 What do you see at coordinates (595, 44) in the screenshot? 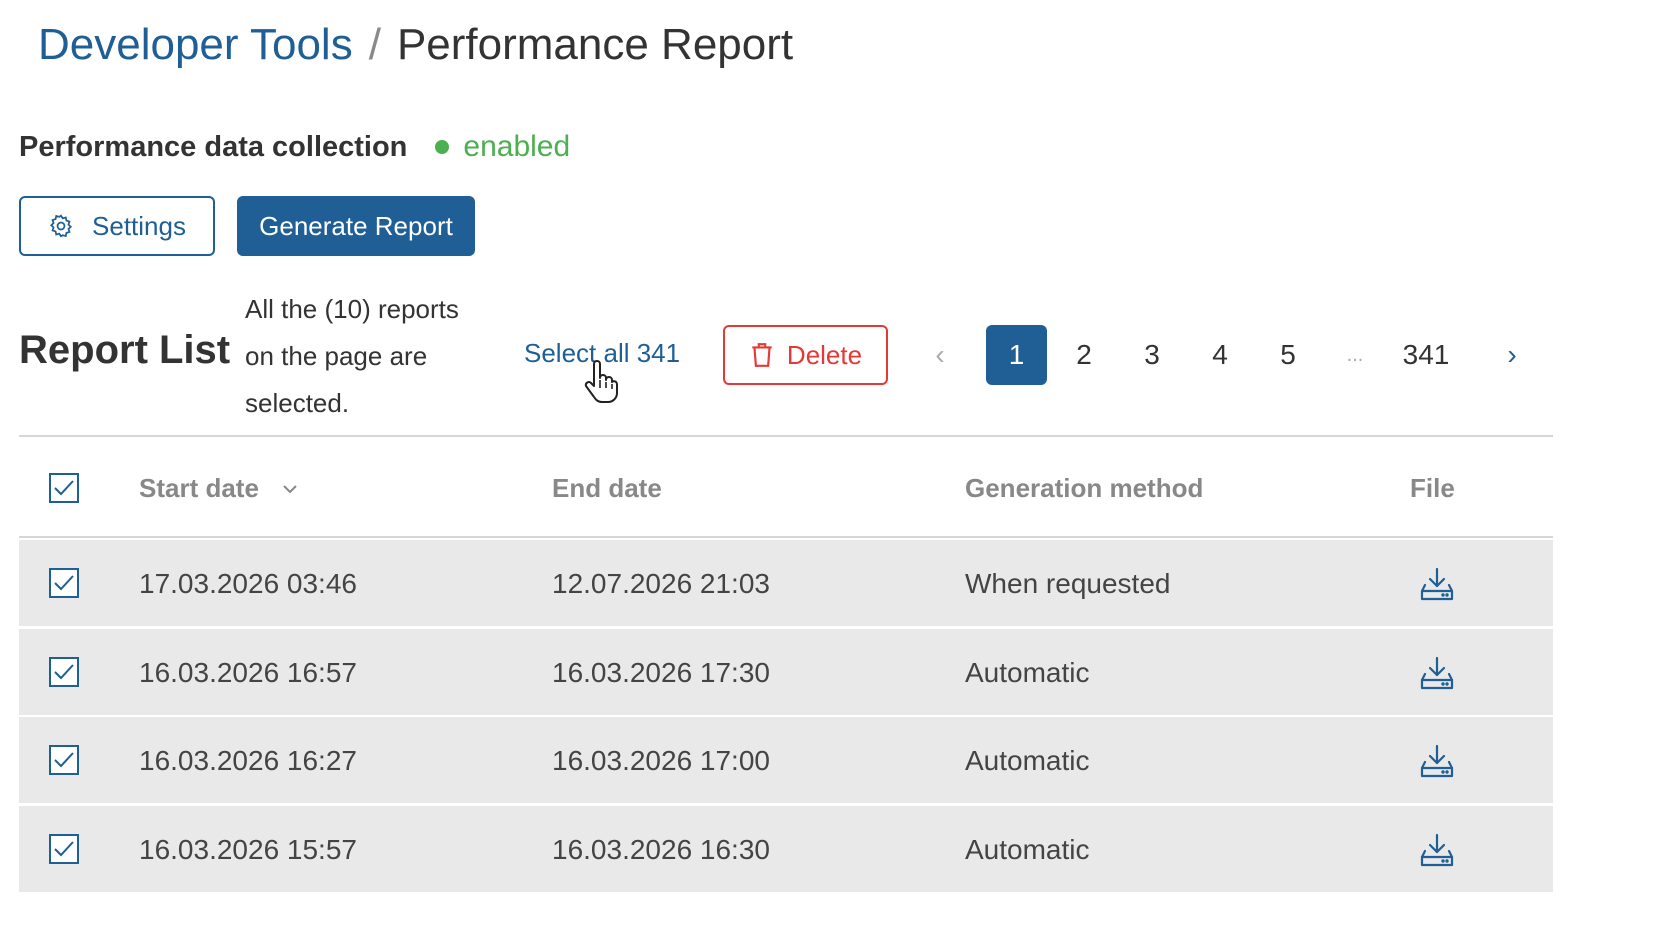
I see `page-title: Performance Report` at bounding box center [595, 44].